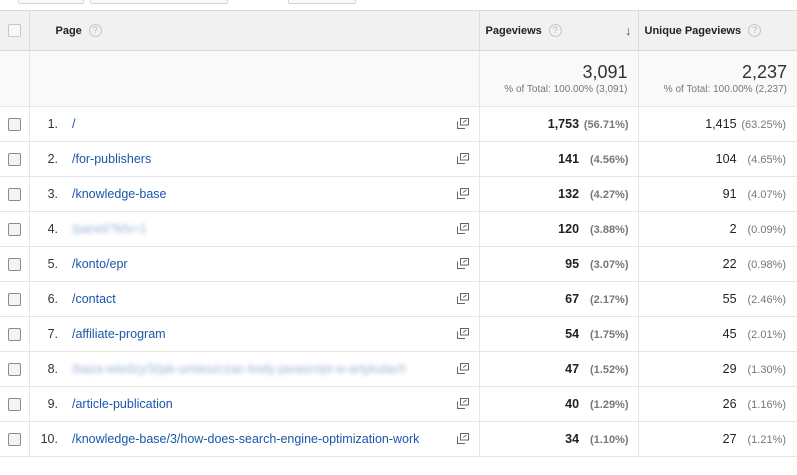 The width and height of the screenshot is (797, 475). What do you see at coordinates (566, 89) in the screenshot?
I see `totals-pageviews-percent: % of Total: 100.00% (3,091)` at bounding box center [566, 89].